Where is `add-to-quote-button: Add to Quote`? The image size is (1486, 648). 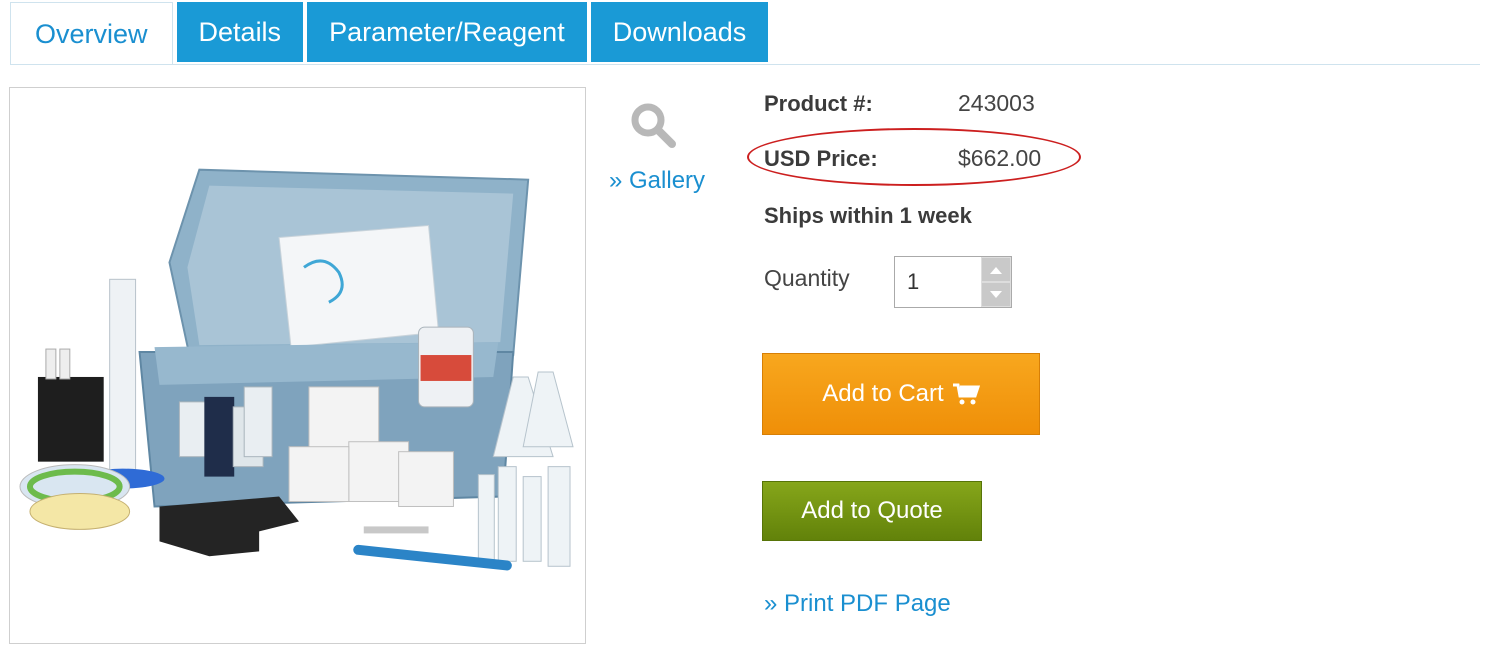 add-to-quote-button: Add to Quote is located at coordinates (872, 511).